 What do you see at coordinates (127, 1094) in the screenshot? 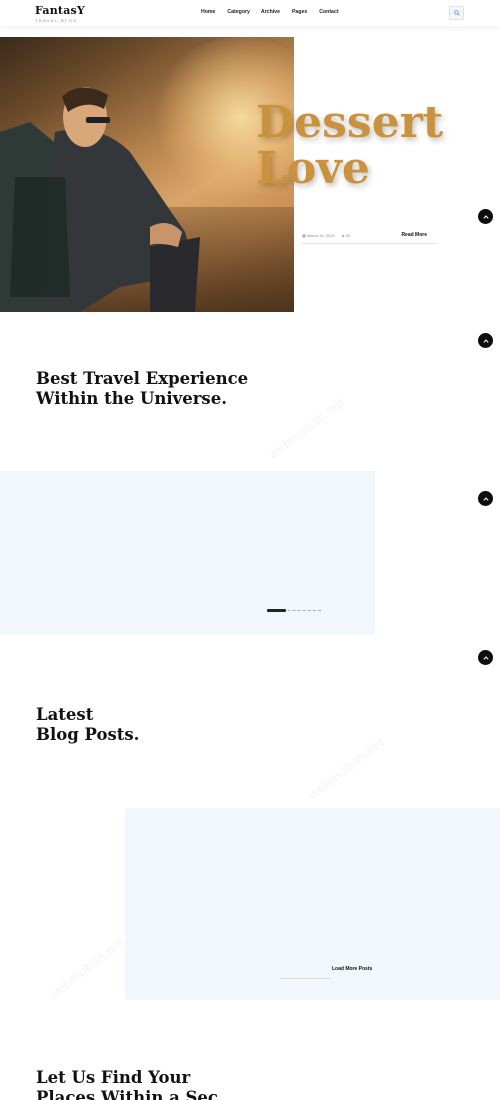
I see `section-title-line2: Places Within a Sec` at bounding box center [127, 1094].